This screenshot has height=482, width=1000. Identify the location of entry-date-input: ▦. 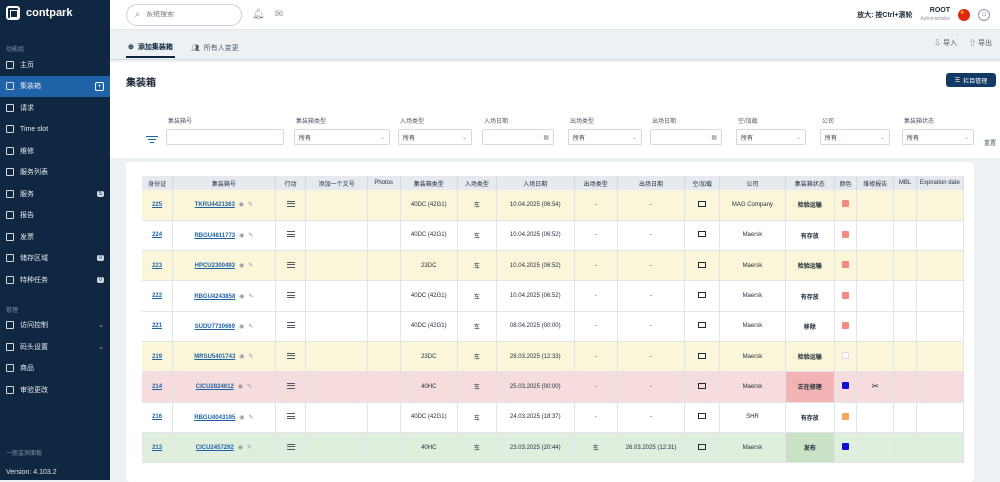
(518, 137).